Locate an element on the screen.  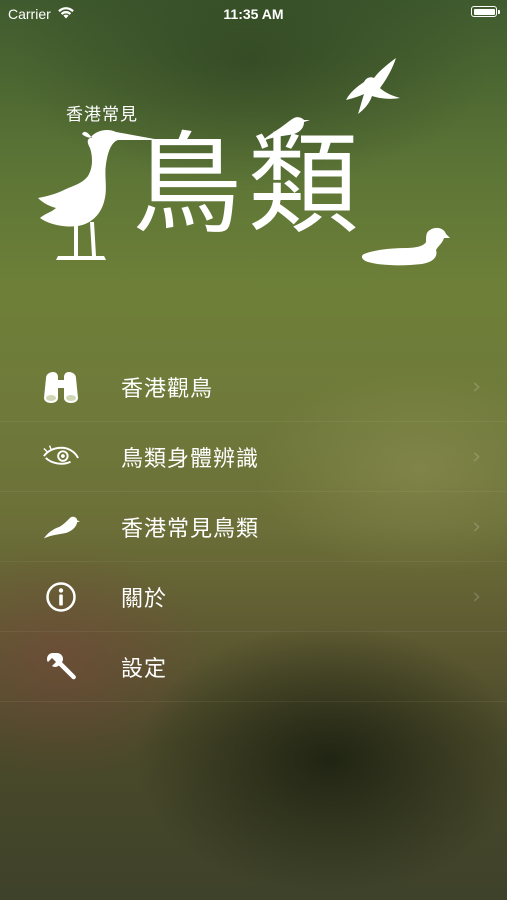
status-time: 11:35 AM is located at coordinates (253, 14).